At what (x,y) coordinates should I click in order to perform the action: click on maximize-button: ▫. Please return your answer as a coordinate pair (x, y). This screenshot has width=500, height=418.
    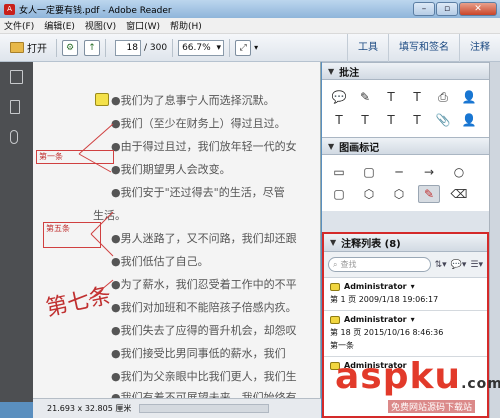
    Looking at the image, I should click on (447, 9).